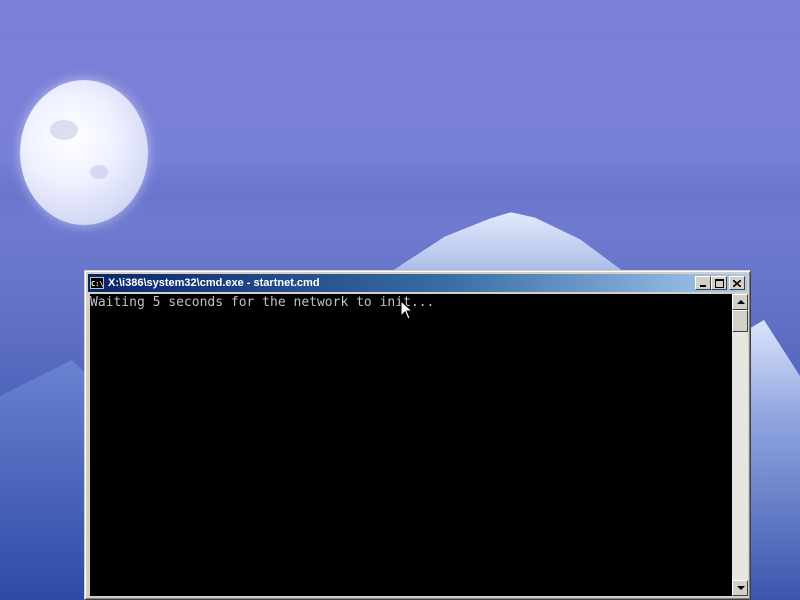 This screenshot has height=600, width=800. What do you see at coordinates (97, 283) in the screenshot?
I see `cmd-icon: C:\` at bounding box center [97, 283].